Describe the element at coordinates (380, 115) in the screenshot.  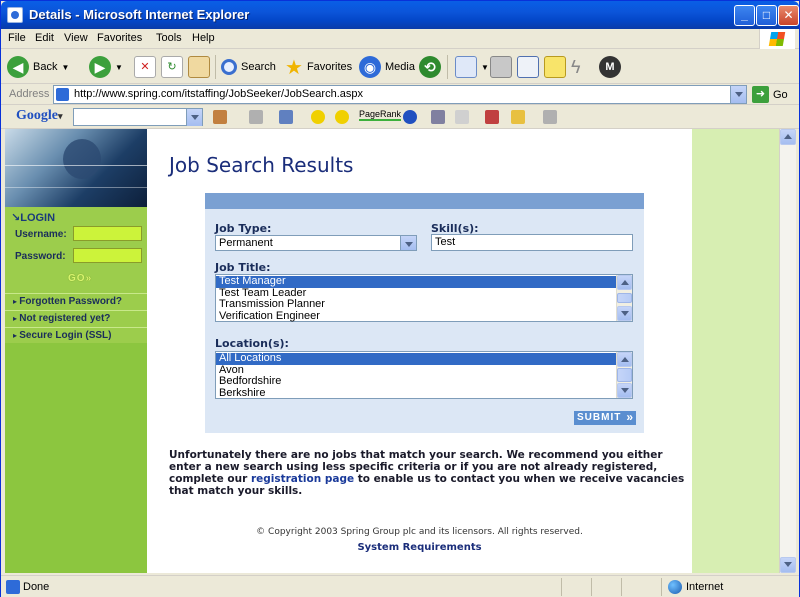
I see `pagerank-label: PageRank` at that location.